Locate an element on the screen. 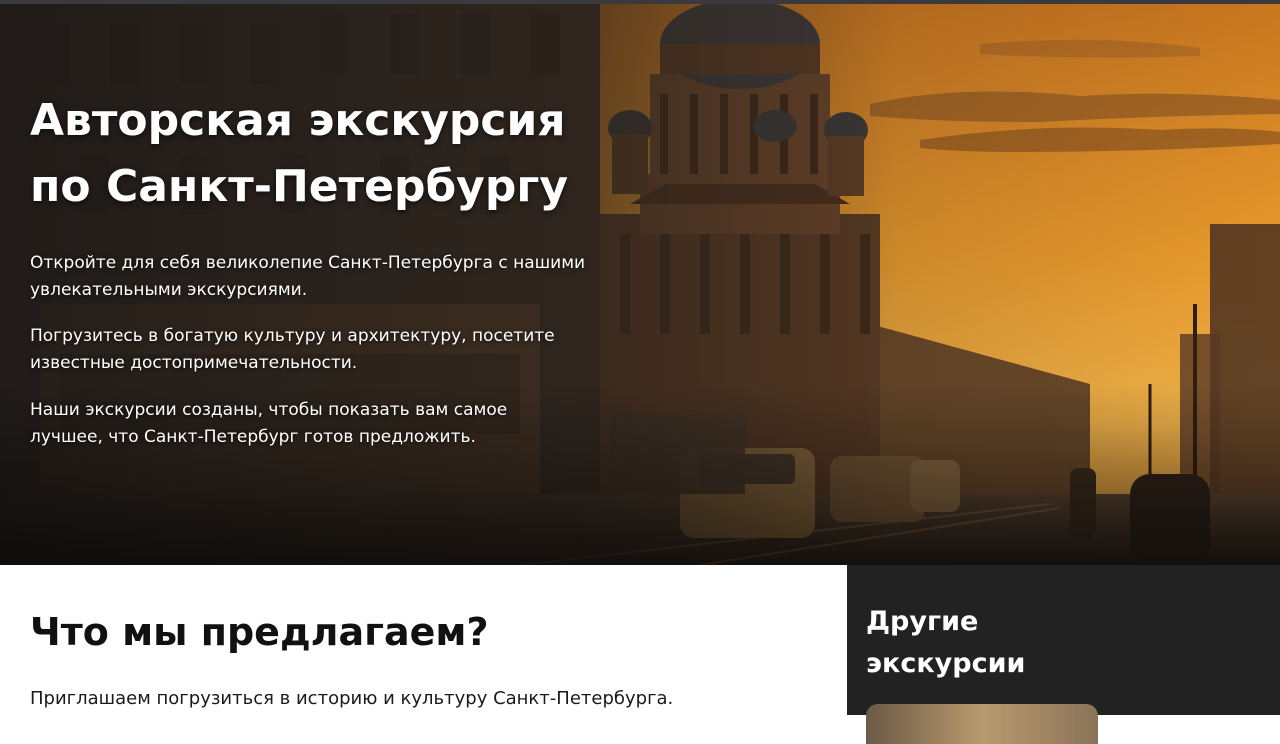  hero-title-line-1: Авторская экскурсия is located at coordinates (298, 120).